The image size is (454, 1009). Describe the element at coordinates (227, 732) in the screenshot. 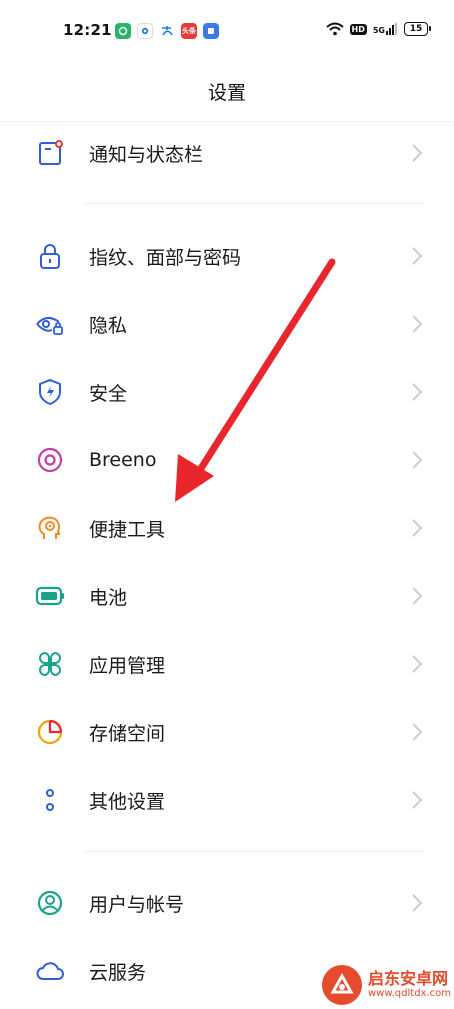

I see `settings-item-storage: 存储空间` at that location.